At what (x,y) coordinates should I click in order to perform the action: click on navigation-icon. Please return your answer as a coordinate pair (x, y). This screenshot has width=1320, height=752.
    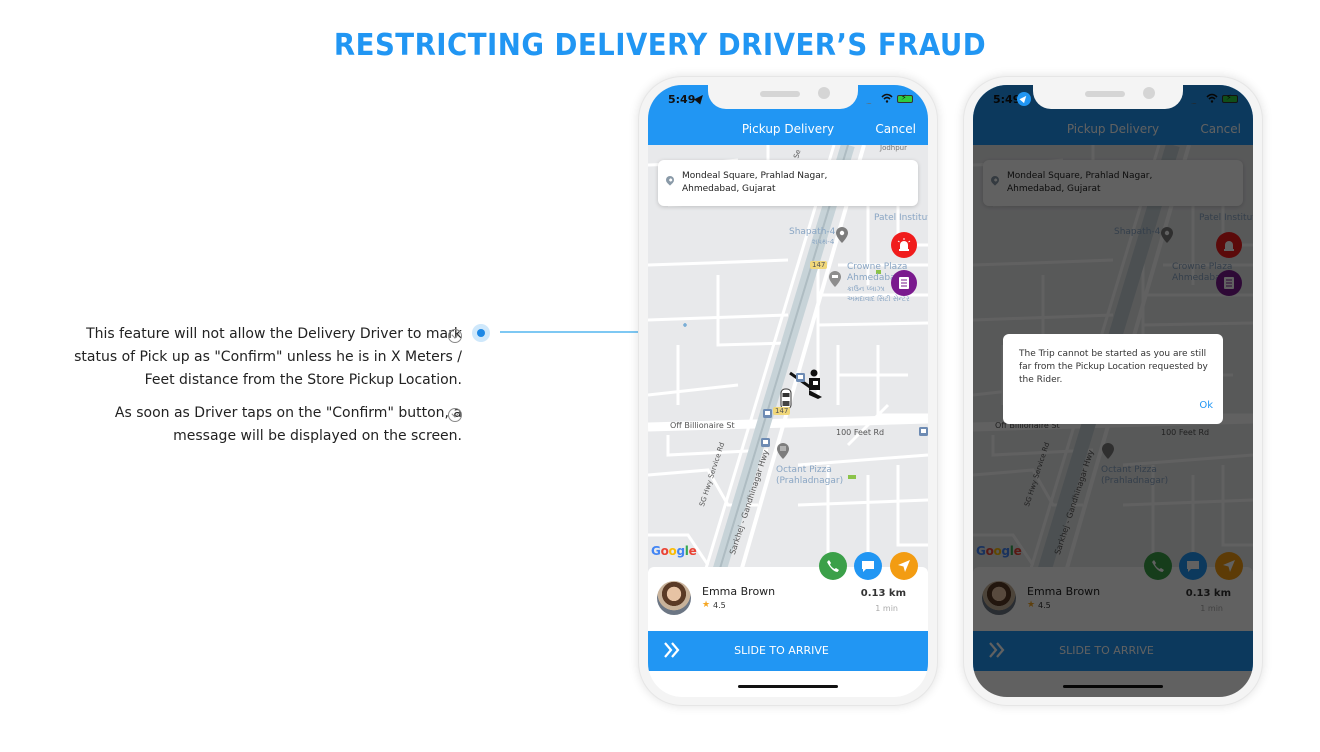
    Looking at the image, I should click on (904, 566).